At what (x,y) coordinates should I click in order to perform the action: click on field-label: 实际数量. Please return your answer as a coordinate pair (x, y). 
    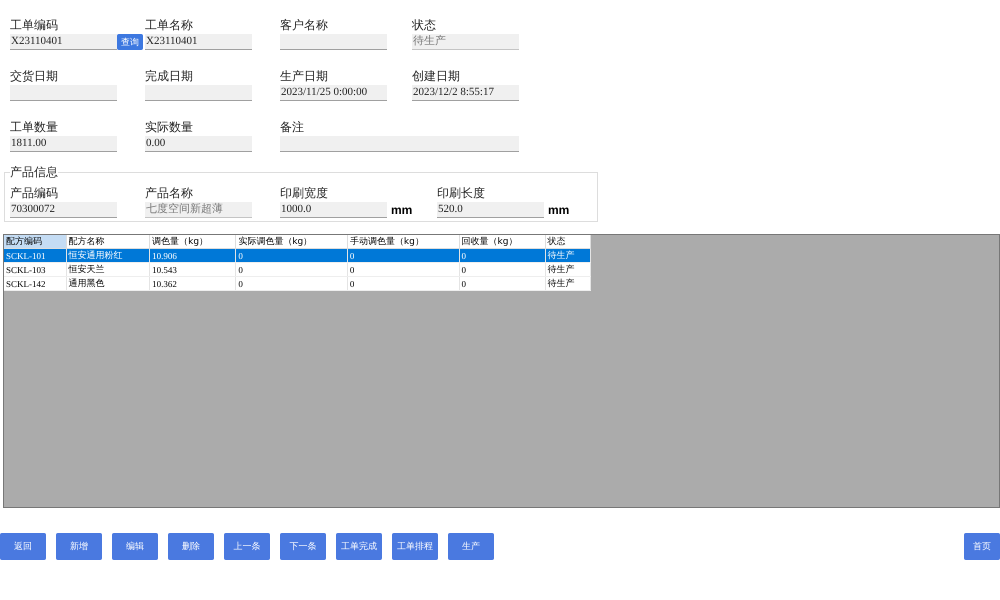
    Looking at the image, I should click on (169, 127).